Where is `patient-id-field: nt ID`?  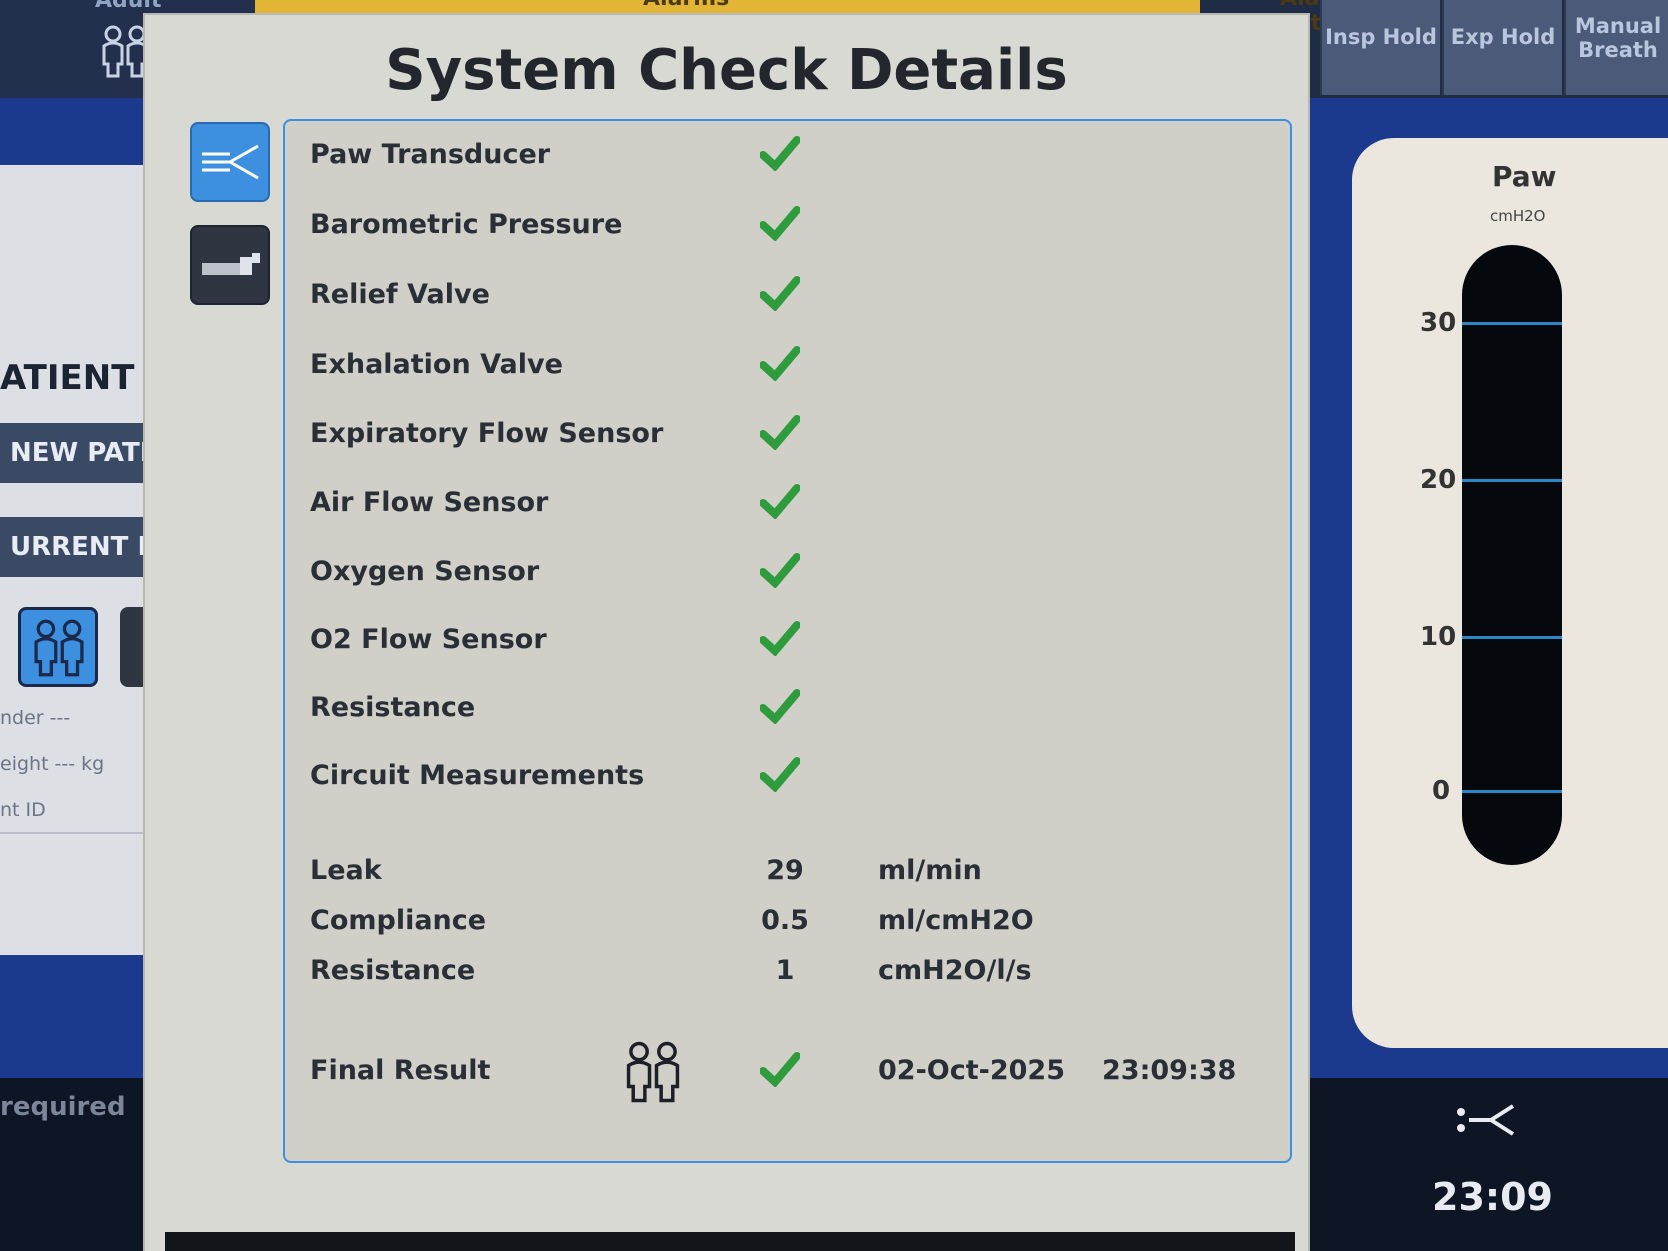 patient-id-field: nt ID is located at coordinates (23, 810).